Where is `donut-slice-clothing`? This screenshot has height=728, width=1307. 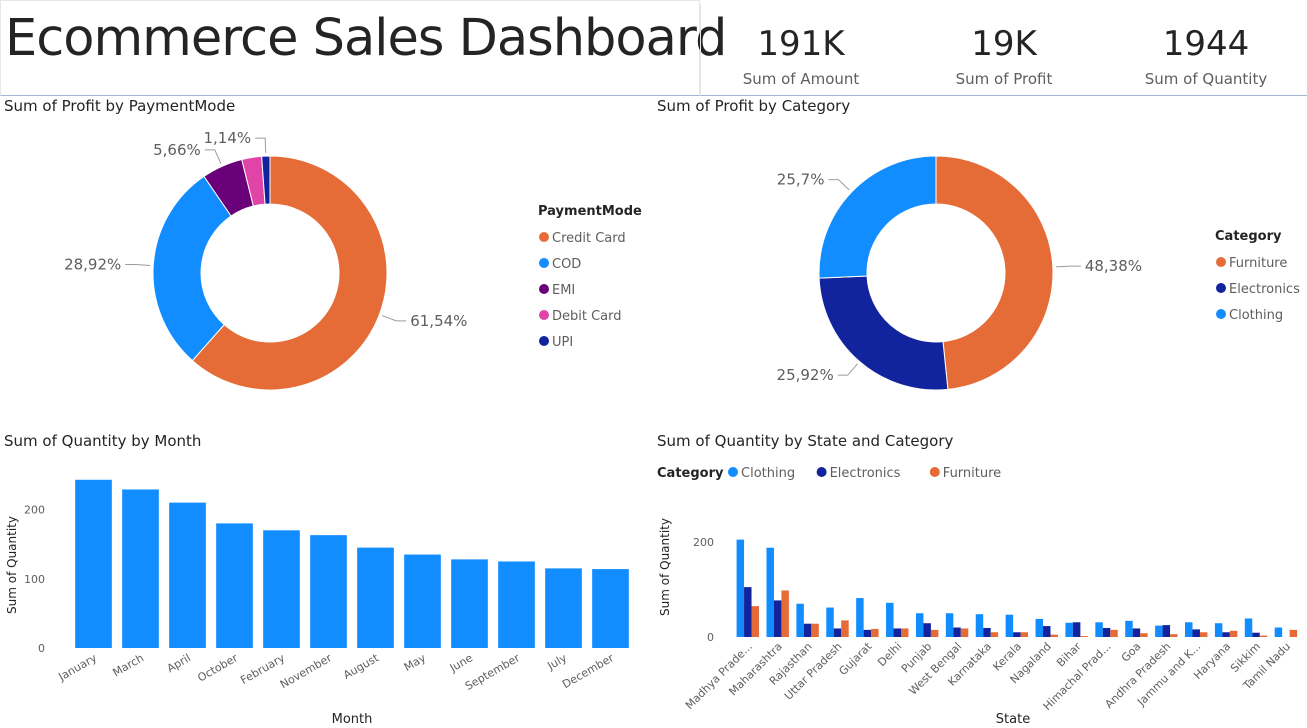
donut-slice-clothing is located at coordinates (877, 217).